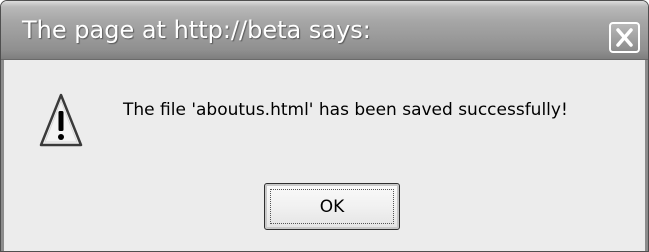  I want to click on warning-icon, so click(61, 120).